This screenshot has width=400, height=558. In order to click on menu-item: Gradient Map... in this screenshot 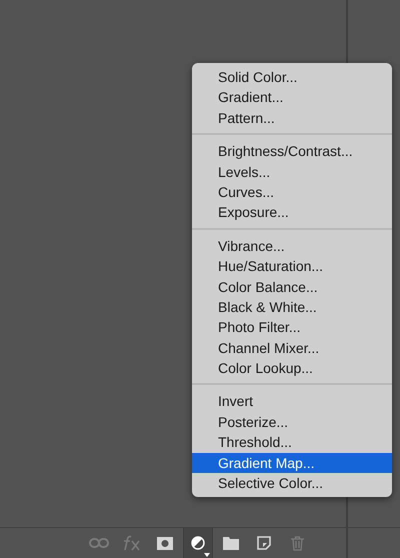, I will do `click(292, 463)`.